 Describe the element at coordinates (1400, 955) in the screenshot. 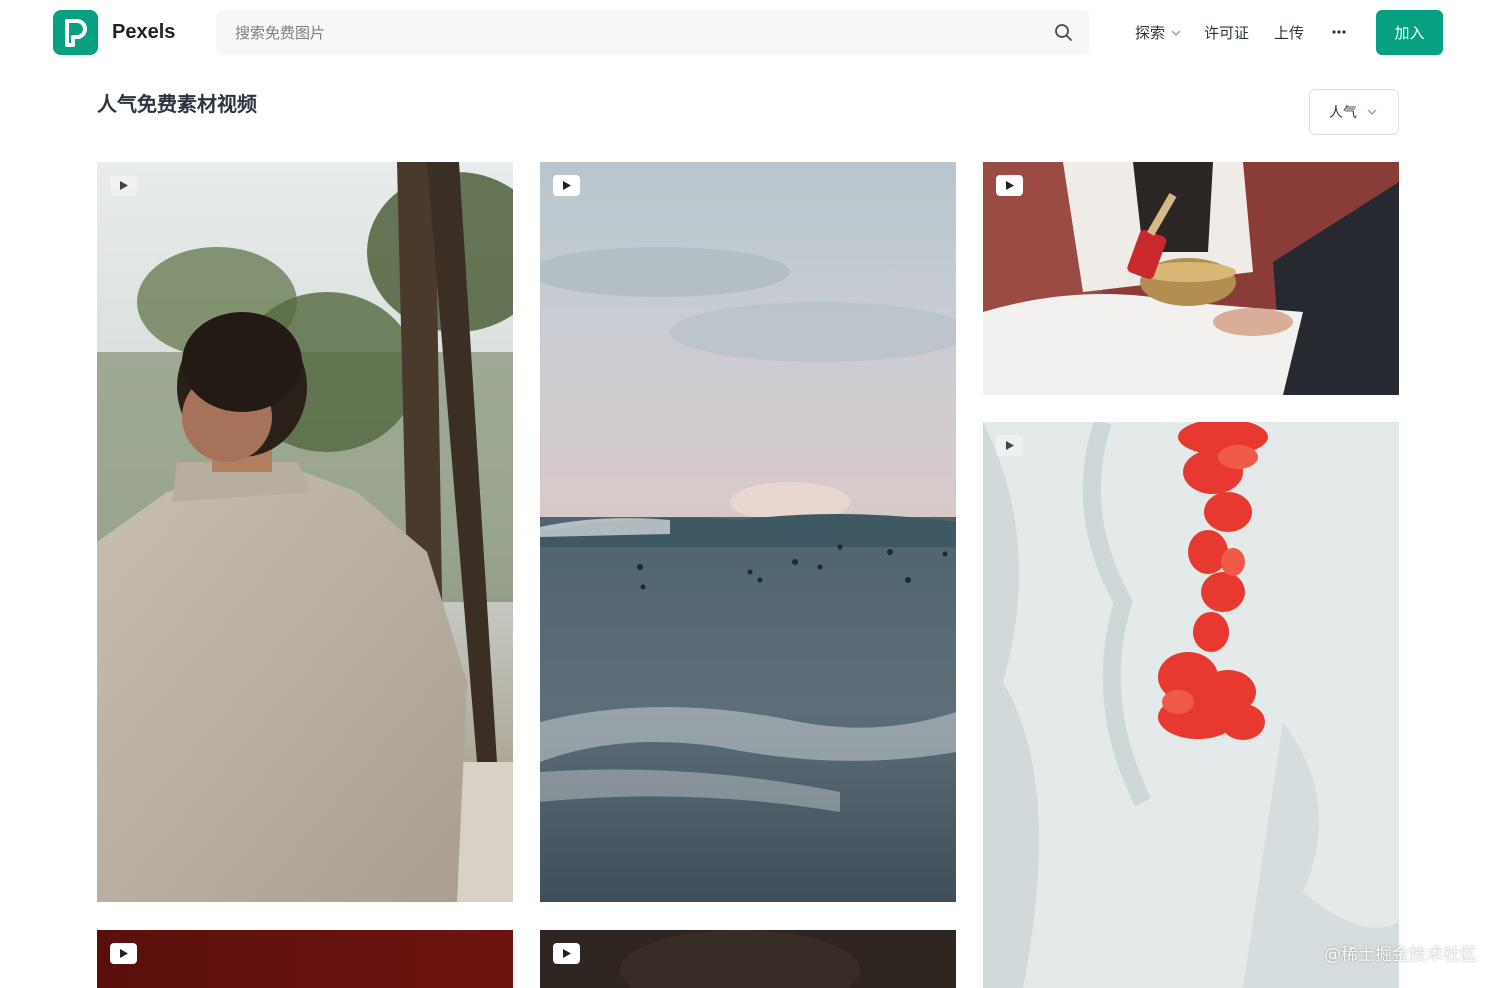

I see `watermark-text: @稀土掘金技术社区` at that location.